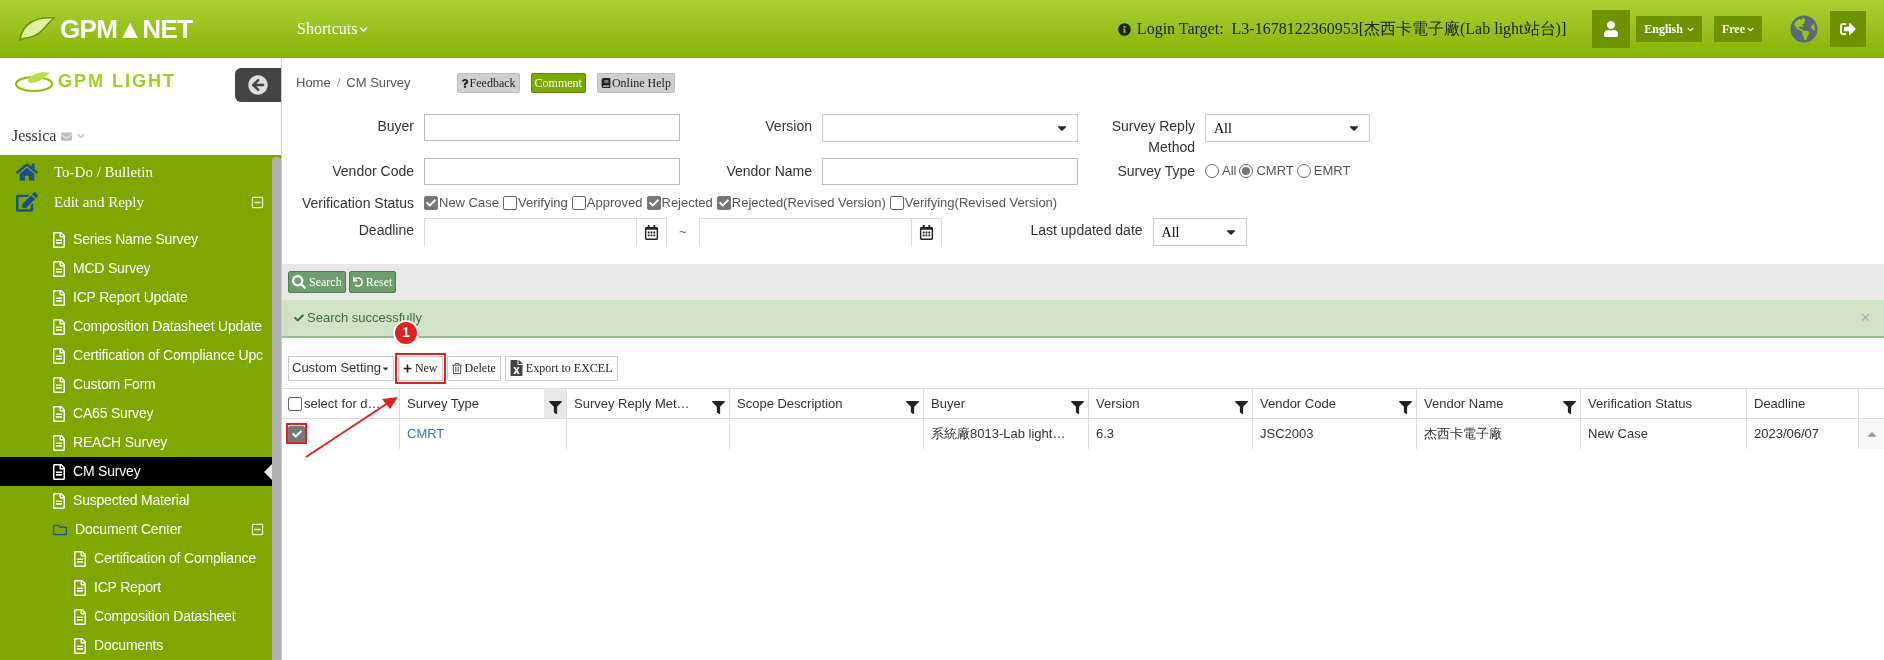 The height and width of the screenshot is (660, 1884). I want to click on sidebar-item: Composition Datasheet Update, so click(136, 326).